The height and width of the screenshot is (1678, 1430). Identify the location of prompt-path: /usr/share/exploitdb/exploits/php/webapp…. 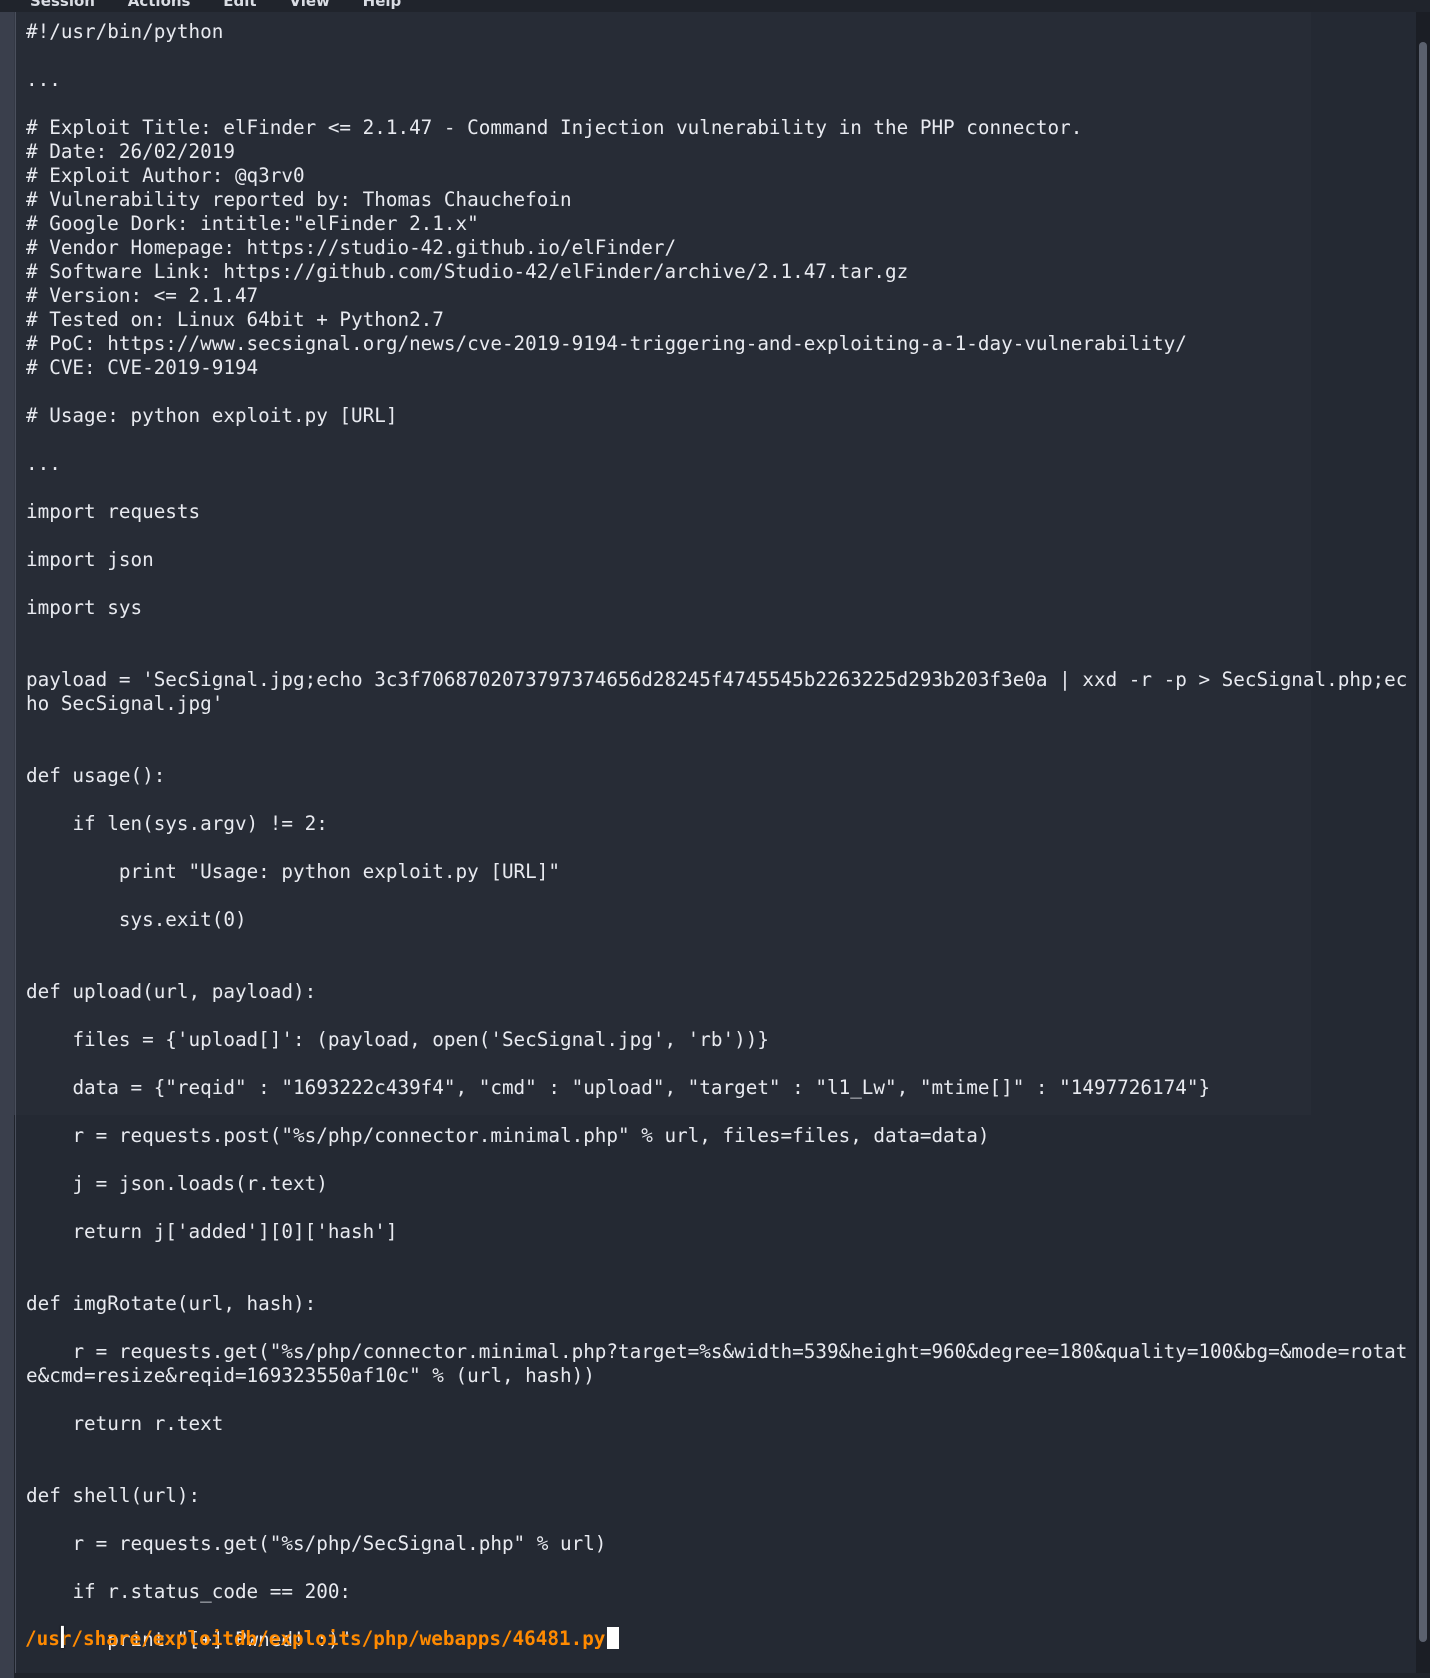
(315, 1638).